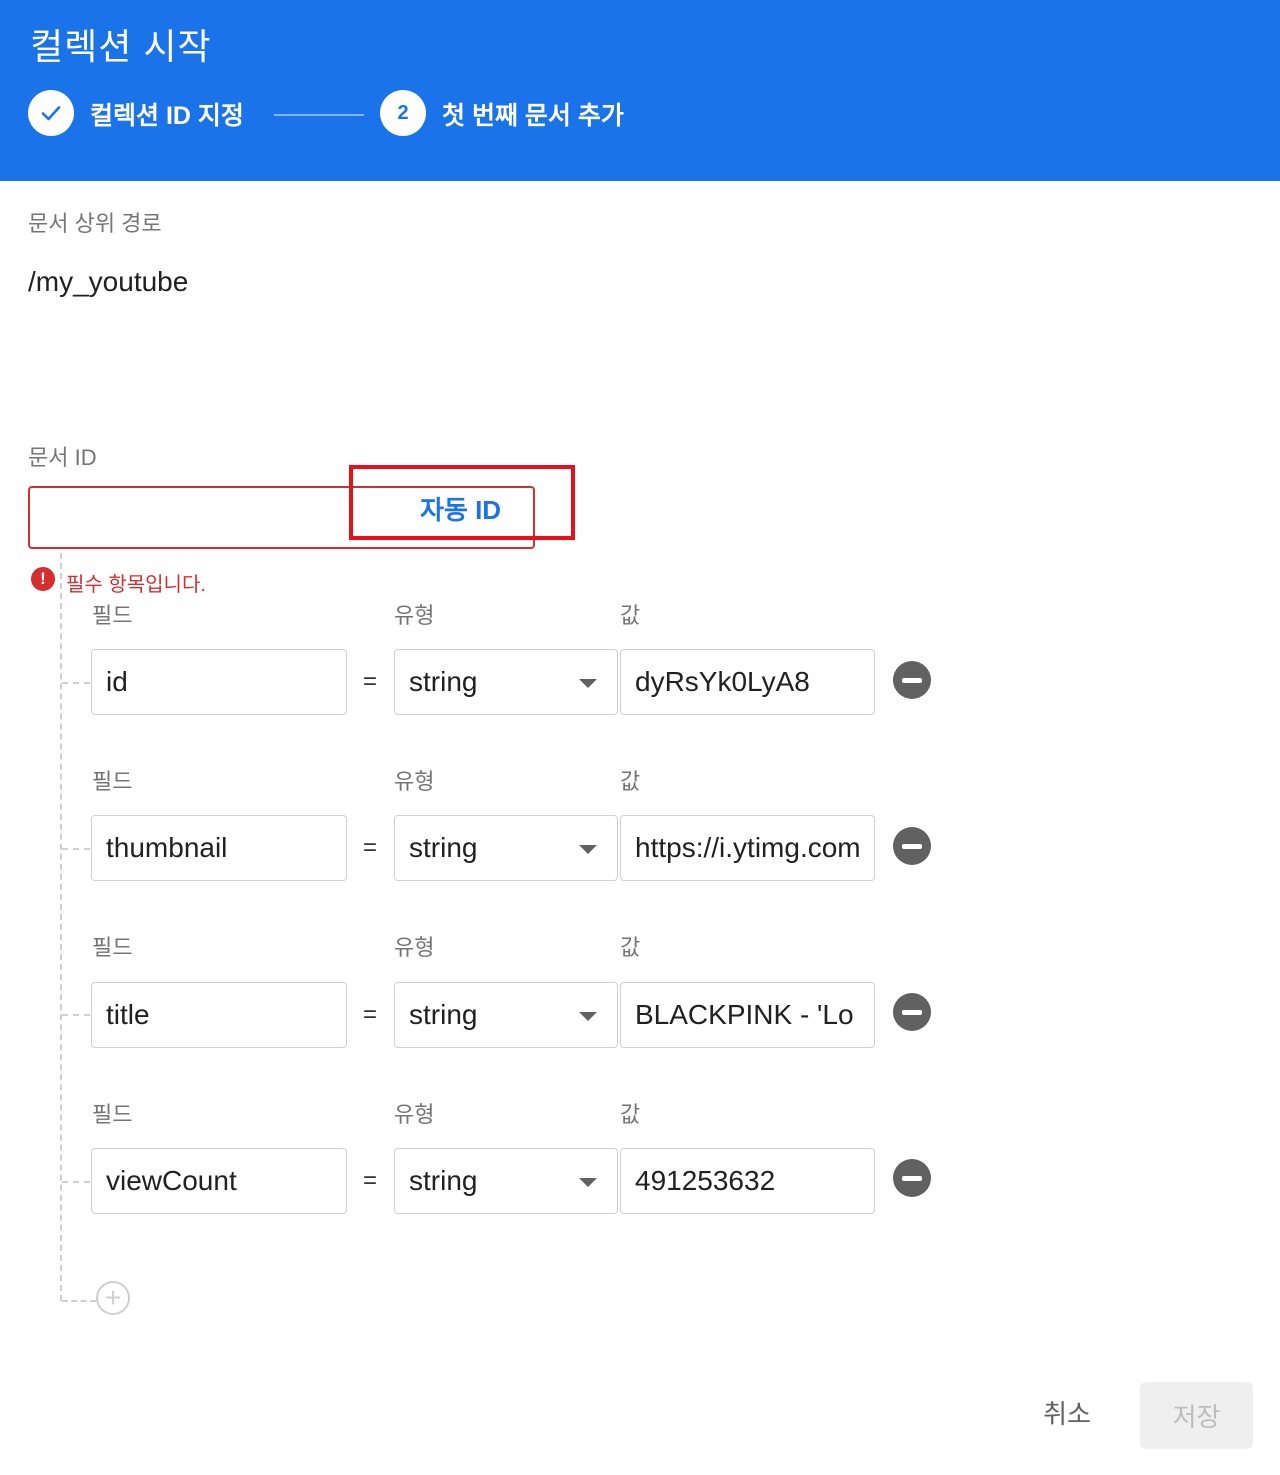  I want to click on add-field-plus-icon: +, so click(113, 1298).